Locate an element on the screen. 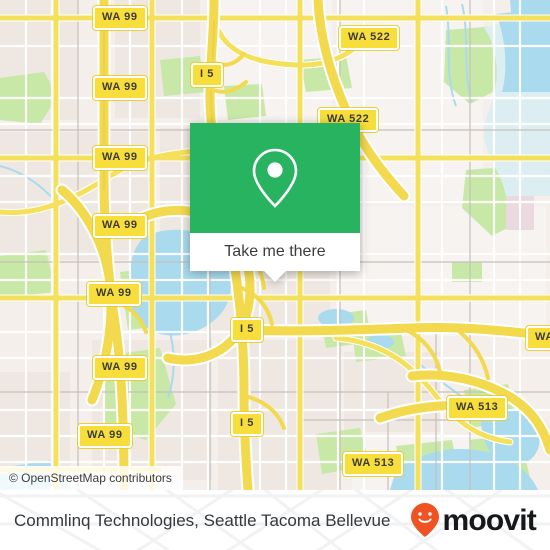 The image size is (550, 550). moovit-brand: moovit is located at coordinates (473, 520).